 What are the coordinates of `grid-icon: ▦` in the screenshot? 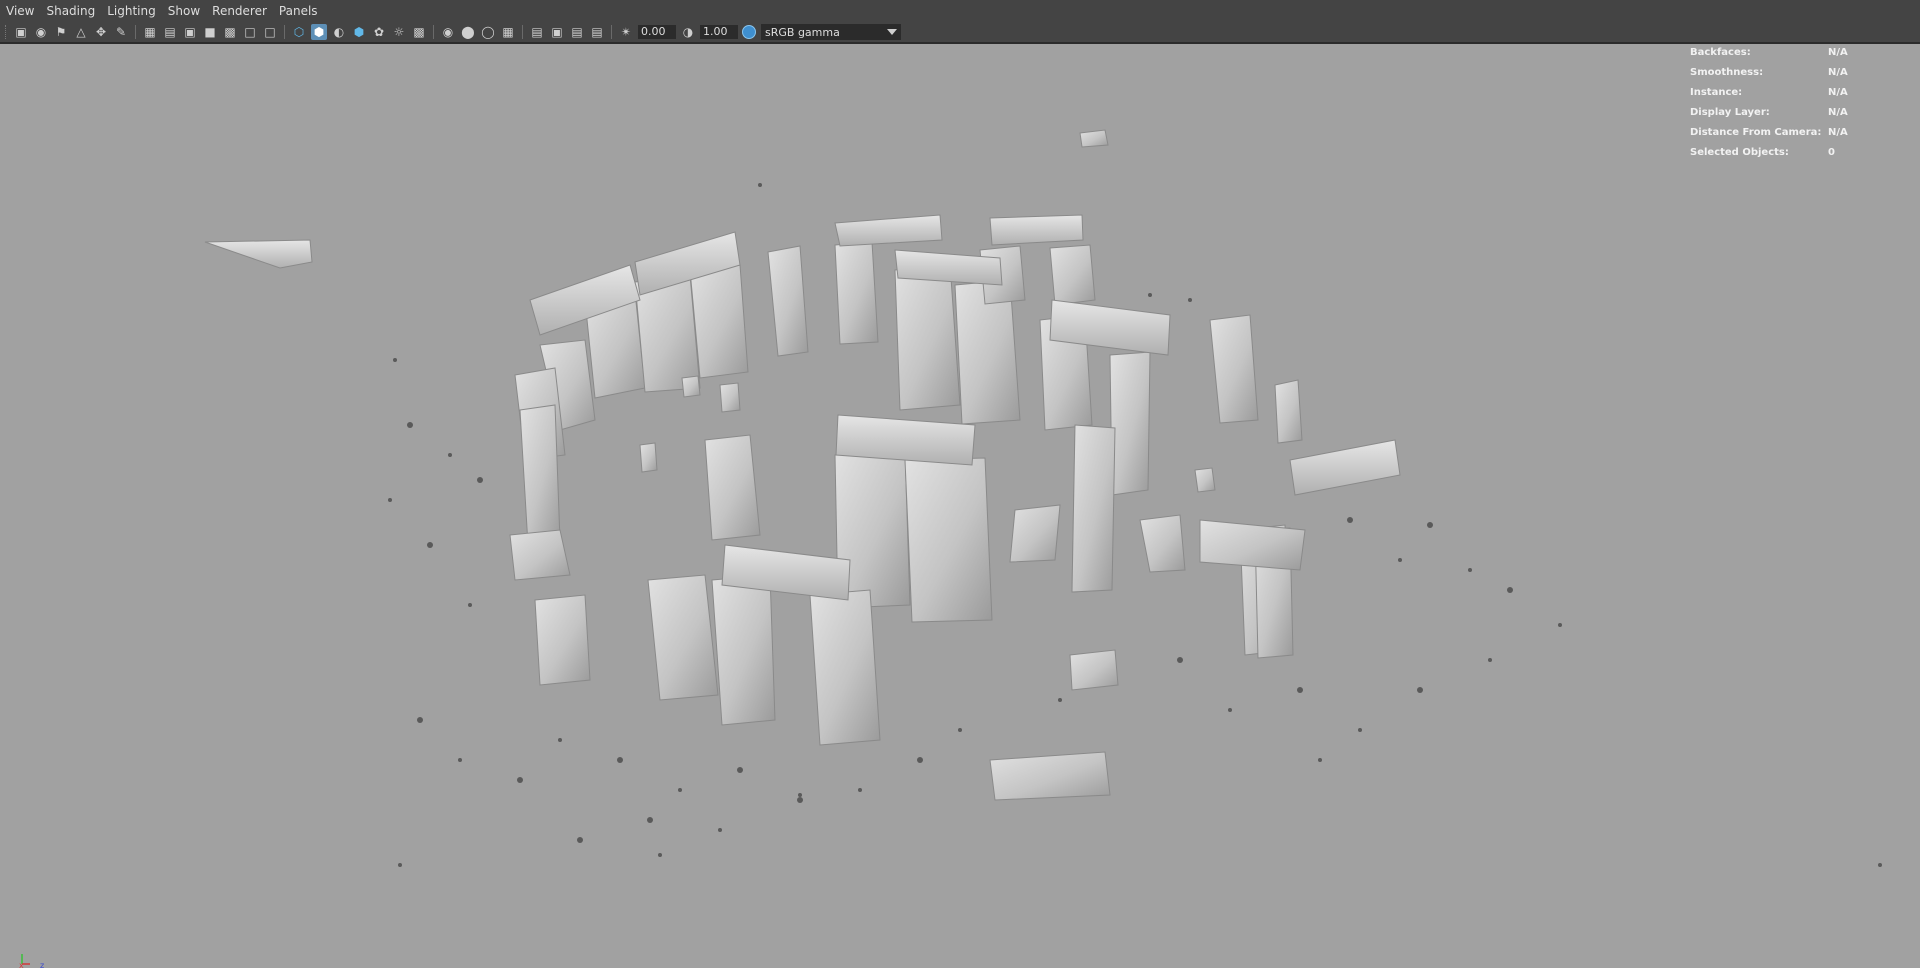 It's located at (150, 32).